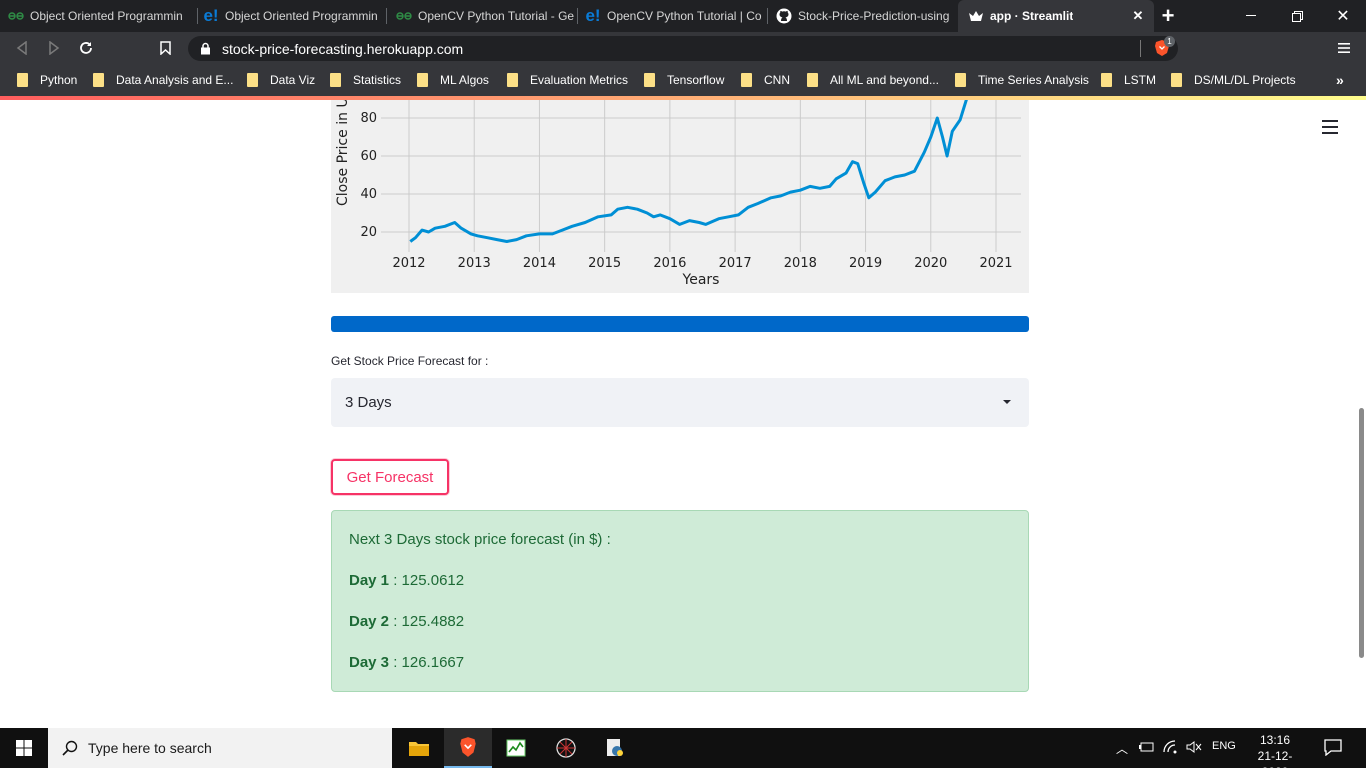 Image resolution: width=1366 pixels, height=780 pixels. I want to click on forecast-period-select: 3 Days, so click(680, 402).